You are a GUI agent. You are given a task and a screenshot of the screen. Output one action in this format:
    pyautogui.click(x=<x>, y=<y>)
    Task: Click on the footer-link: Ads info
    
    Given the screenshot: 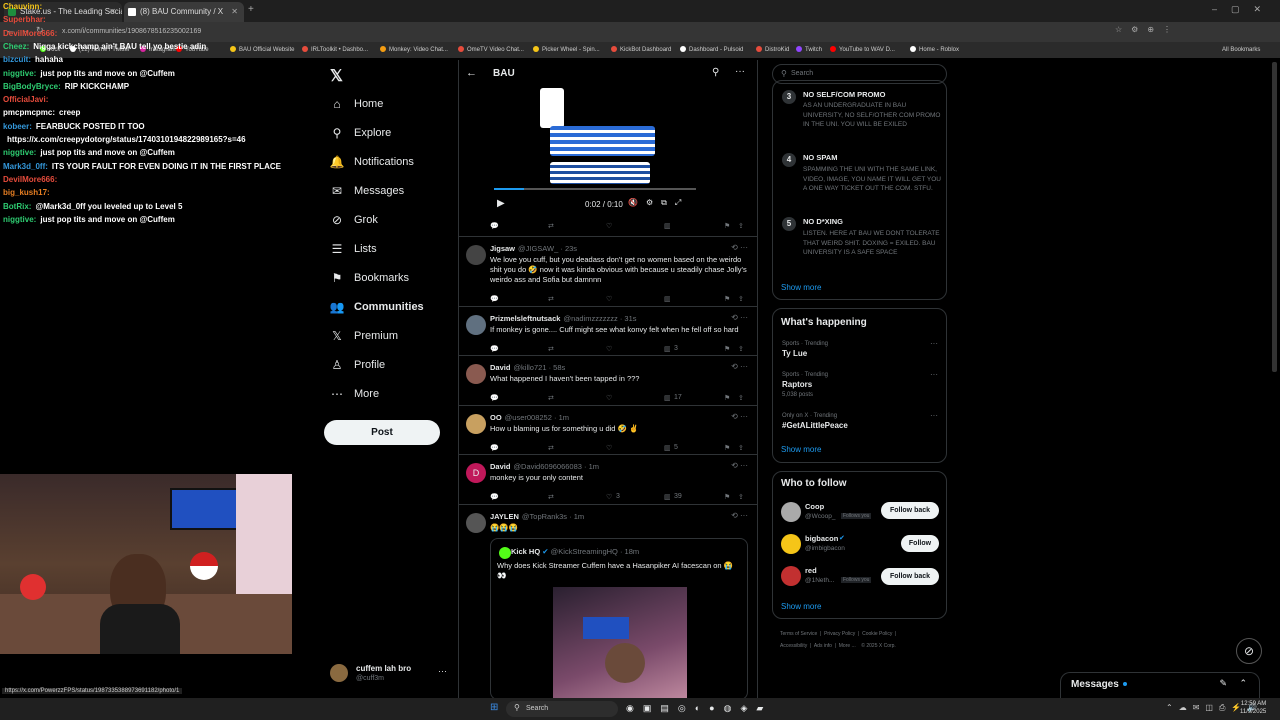 What is the action you would take?
    pyautogui.click(x=823, y=646)
    